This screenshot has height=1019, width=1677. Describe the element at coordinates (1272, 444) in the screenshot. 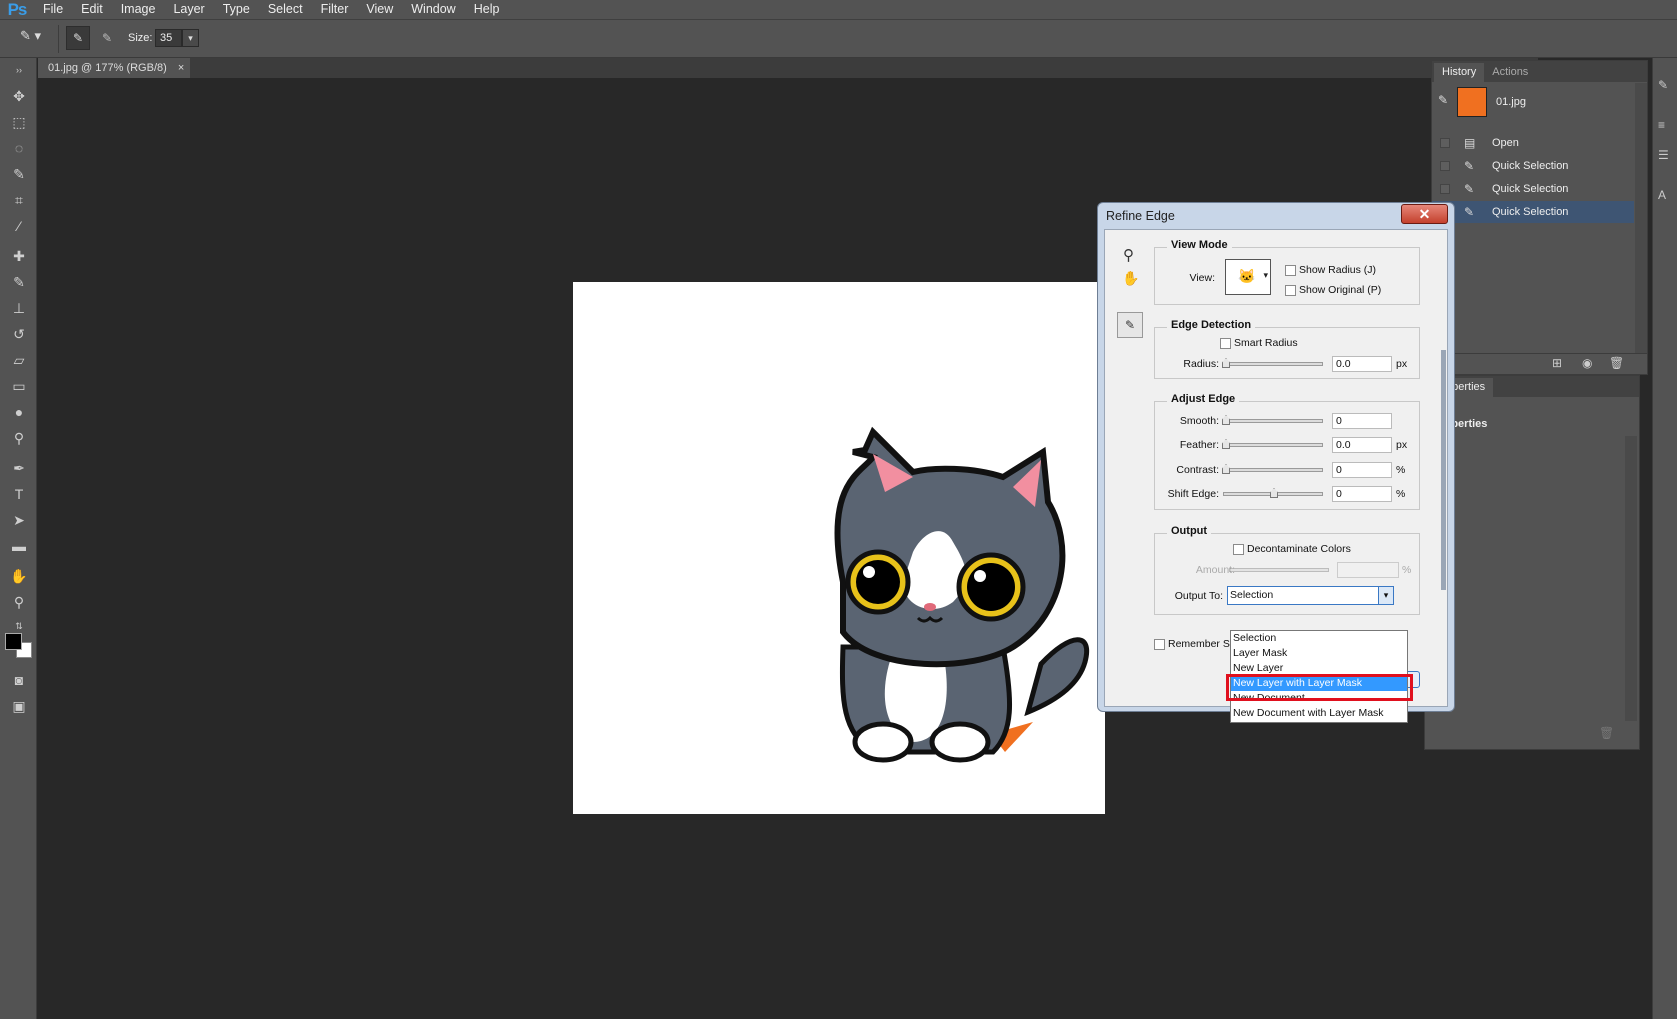

I see `feather-slider` at that location.